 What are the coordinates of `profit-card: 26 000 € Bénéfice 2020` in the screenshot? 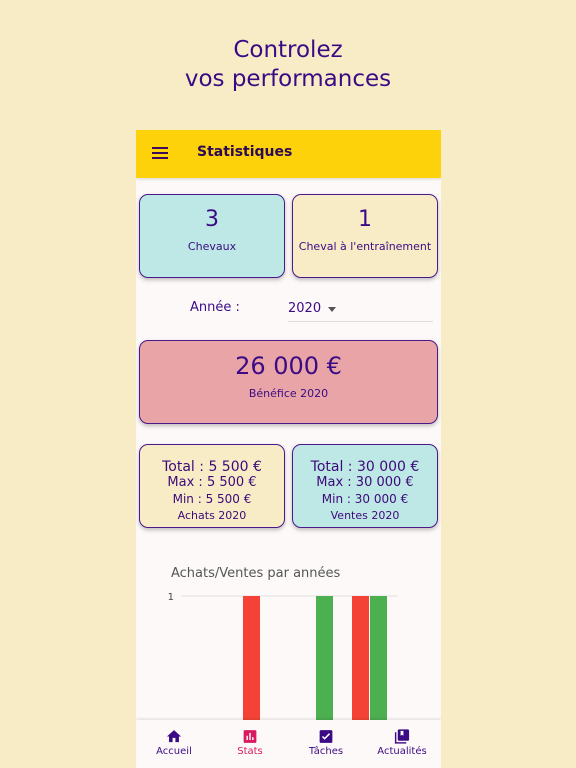 It's located at (288, 382).